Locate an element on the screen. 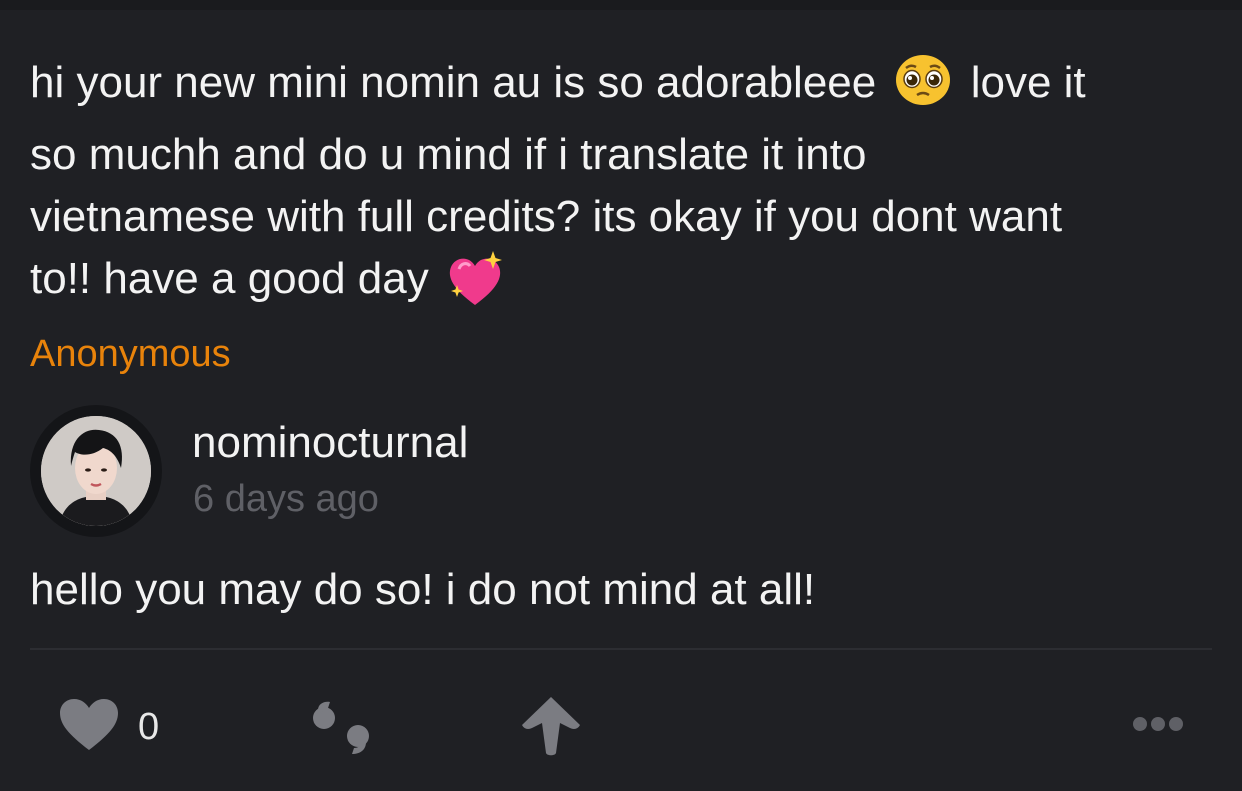  sparkling-heart-emoji-icon is located at coordinates (476, 287).